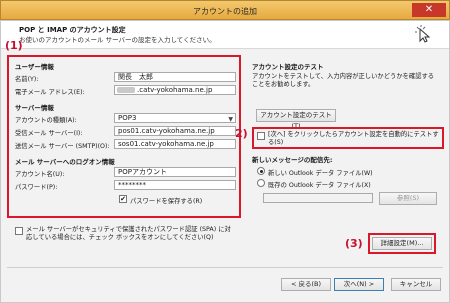  What do you see at coordinates (408, 198) in the screenshot?
I see `browse-button: 参照(S)` at bounding box center [408, 198].